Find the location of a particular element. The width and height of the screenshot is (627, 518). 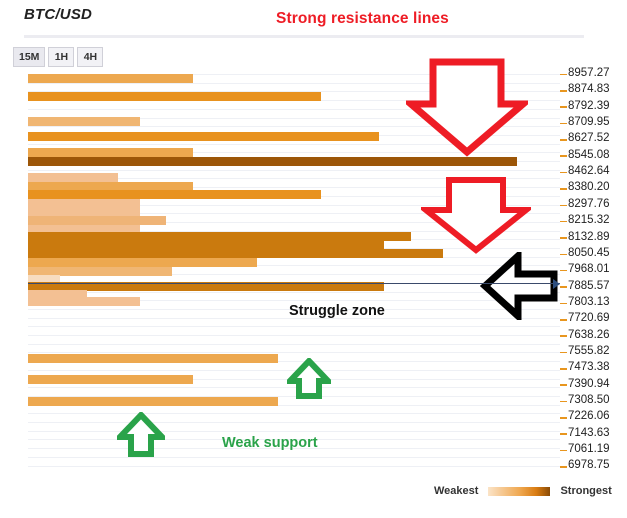

price-axis-label: 7308.50 is located at coordinates (585, 400).